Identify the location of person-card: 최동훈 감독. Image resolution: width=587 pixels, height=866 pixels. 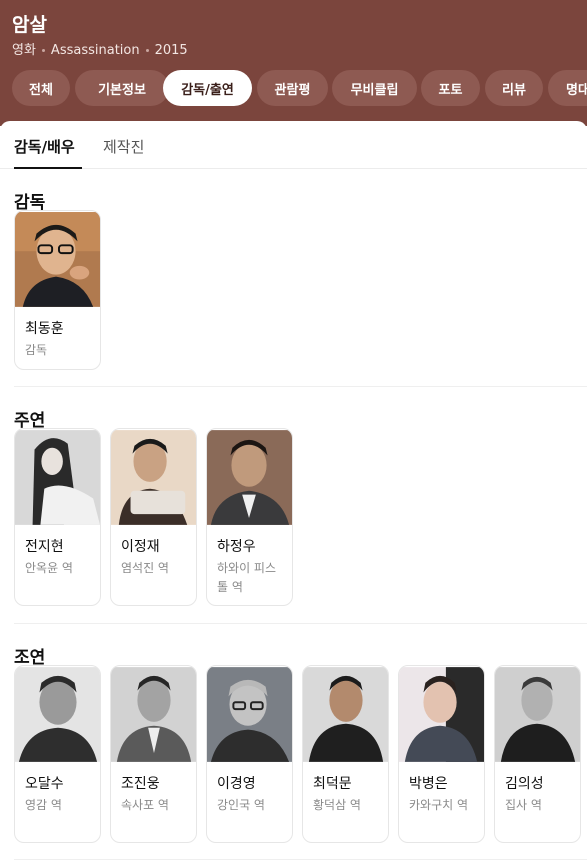
(57, 290).